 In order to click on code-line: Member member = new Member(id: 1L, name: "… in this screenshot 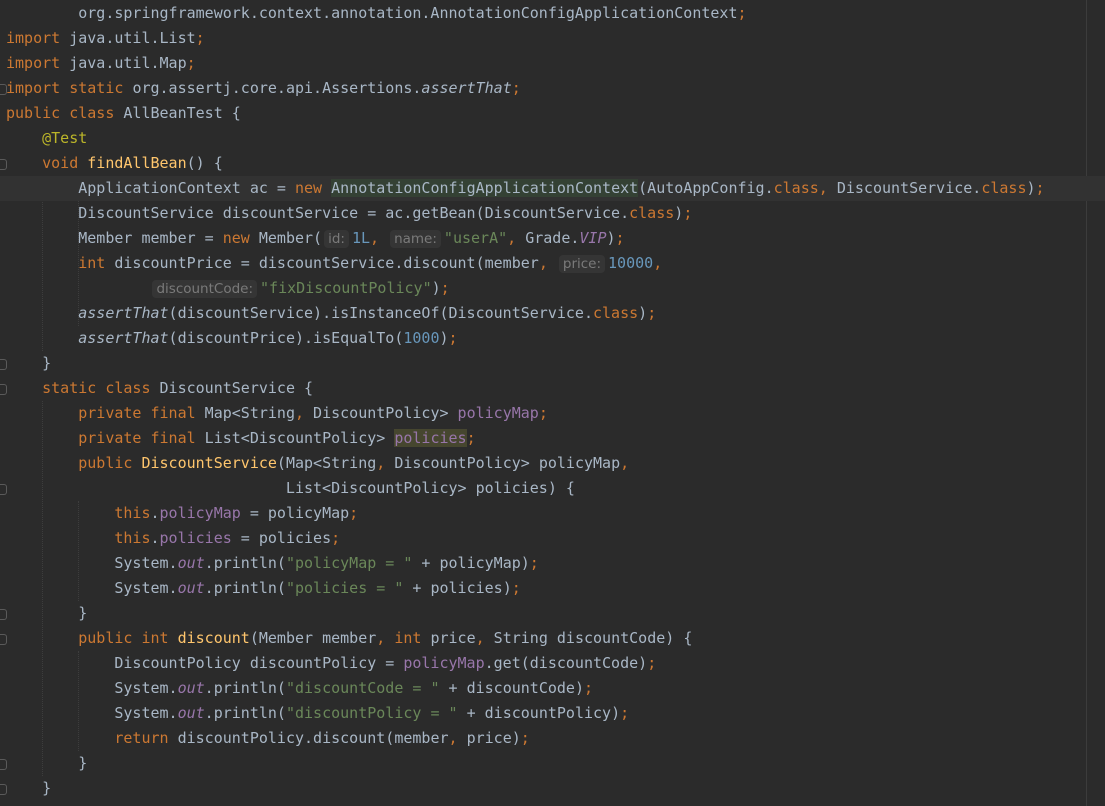, I will do `click(552, 238)`.